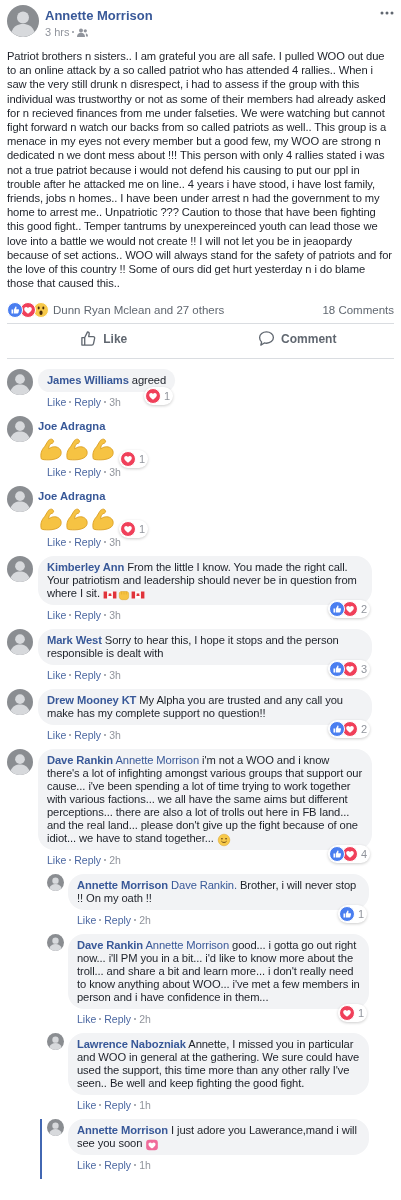 The width and height of the screenshot is (401, 1200). What do you see at coordinates (88, 380) in the screenshot?
I see `commenter-name: James Williams` at bounding box center [88, 380].